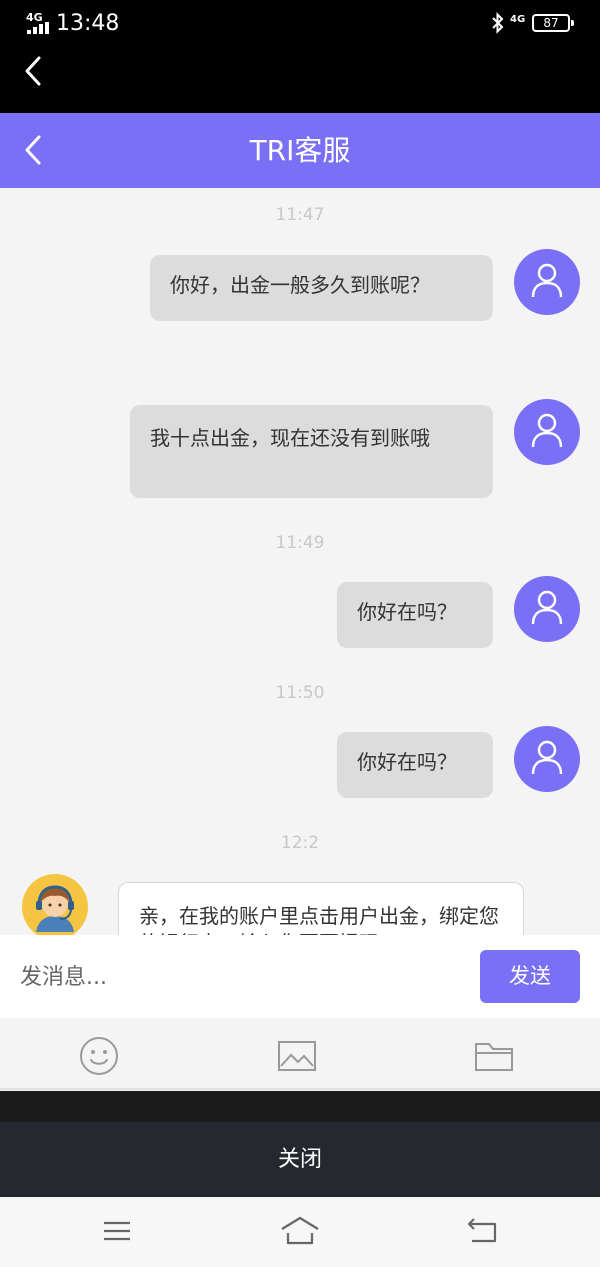  Describe the element at coordinates (240, 977) in the screenshot. I see `message-input` at that location.